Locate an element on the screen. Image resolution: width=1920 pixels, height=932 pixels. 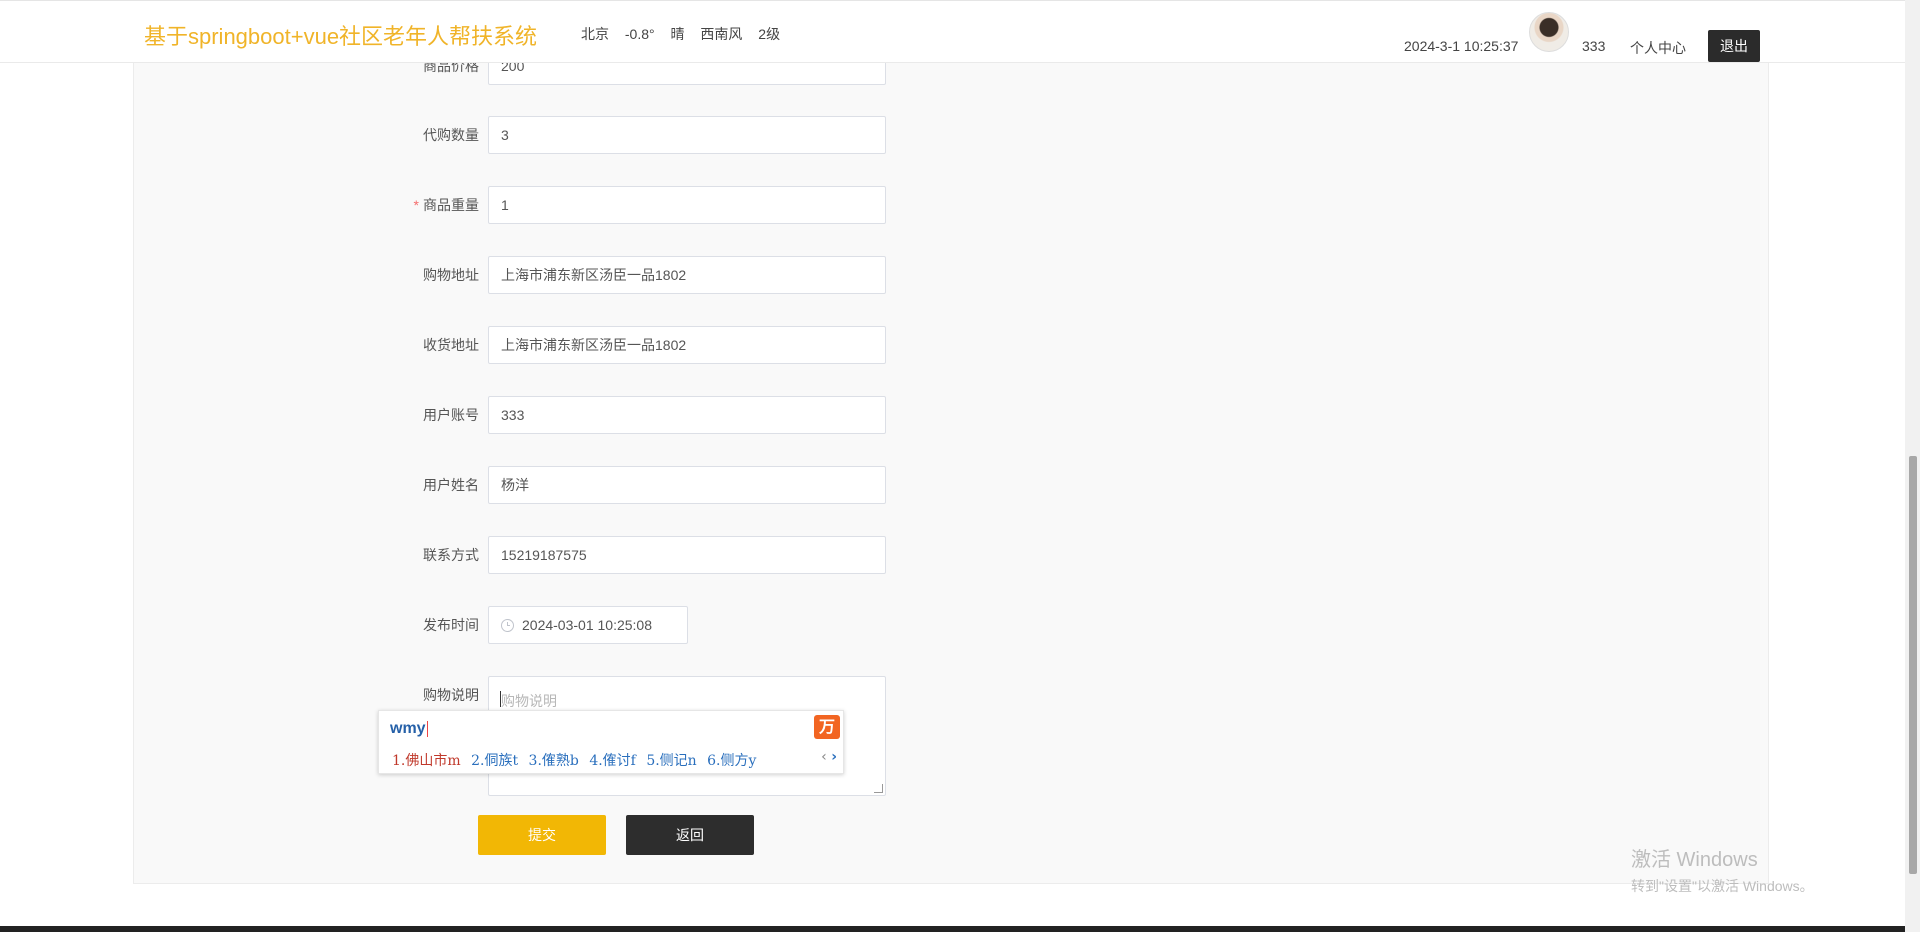
field-label: 购物说明 is located at coordinates (451, 695).